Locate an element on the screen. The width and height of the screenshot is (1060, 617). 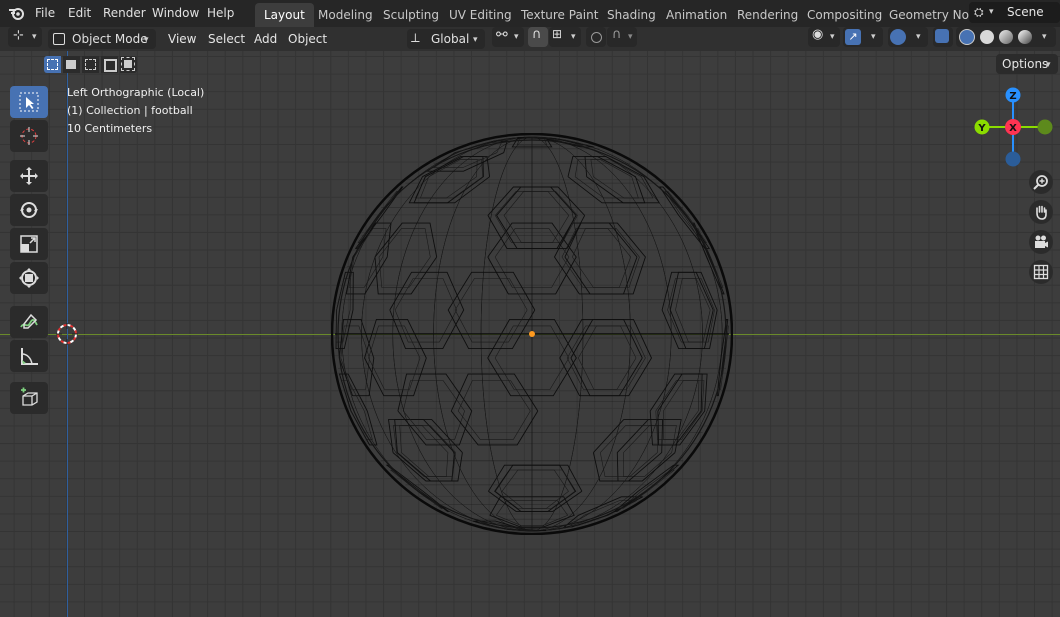
collection-info: (1) Collection | football is located at coordinates (130, 110).